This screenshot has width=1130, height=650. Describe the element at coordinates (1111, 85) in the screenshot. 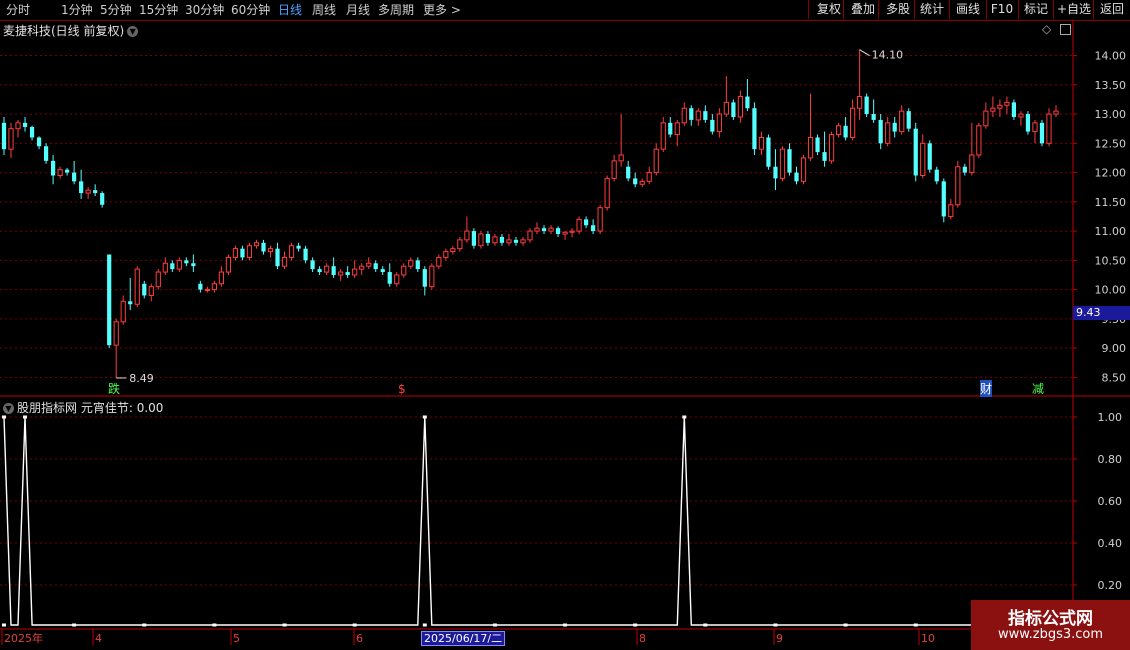

I see `price-tick-label: 13.50` at that location.